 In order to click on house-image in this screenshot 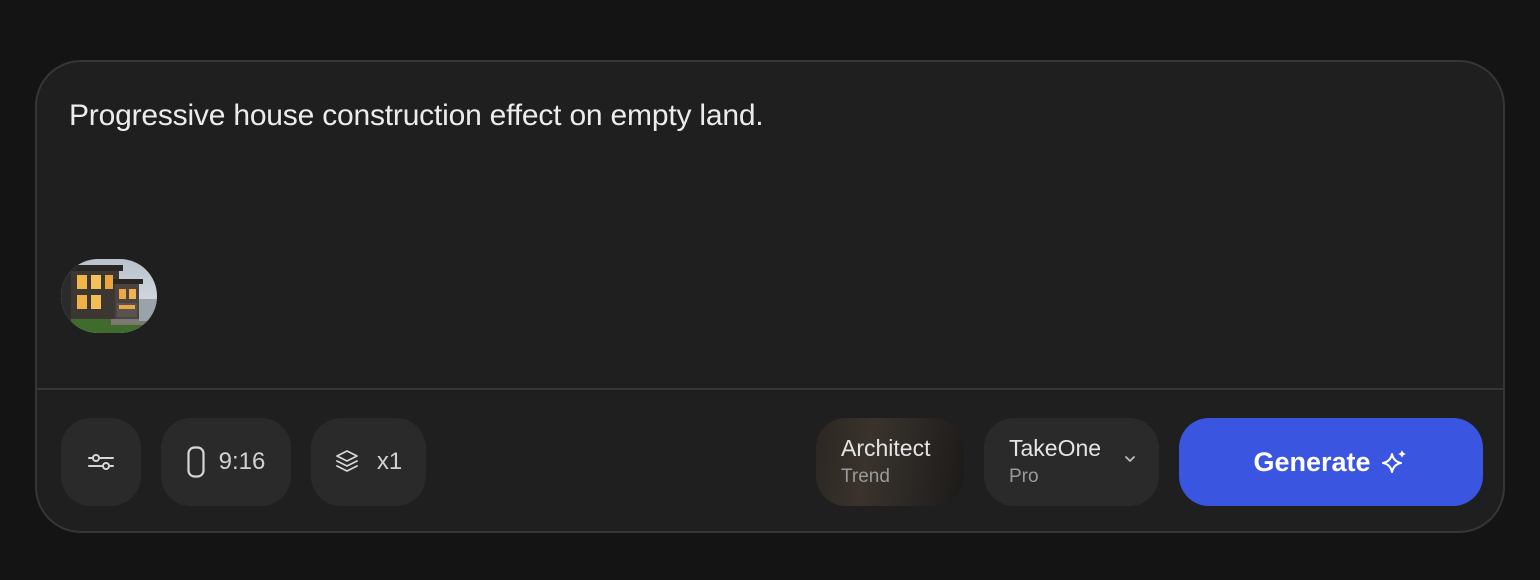, I will do `click(109, 296)`.